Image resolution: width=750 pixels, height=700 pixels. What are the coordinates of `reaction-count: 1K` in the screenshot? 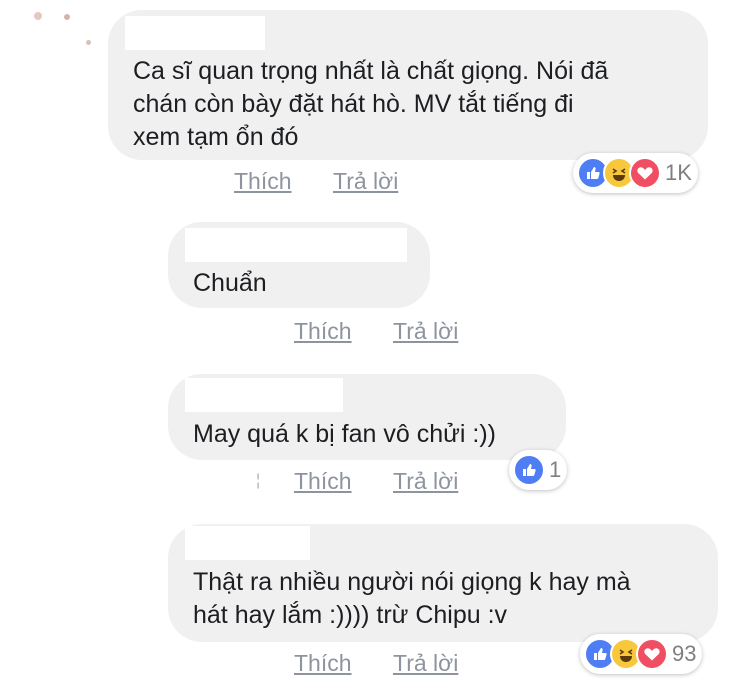 It's located at (678, 172).